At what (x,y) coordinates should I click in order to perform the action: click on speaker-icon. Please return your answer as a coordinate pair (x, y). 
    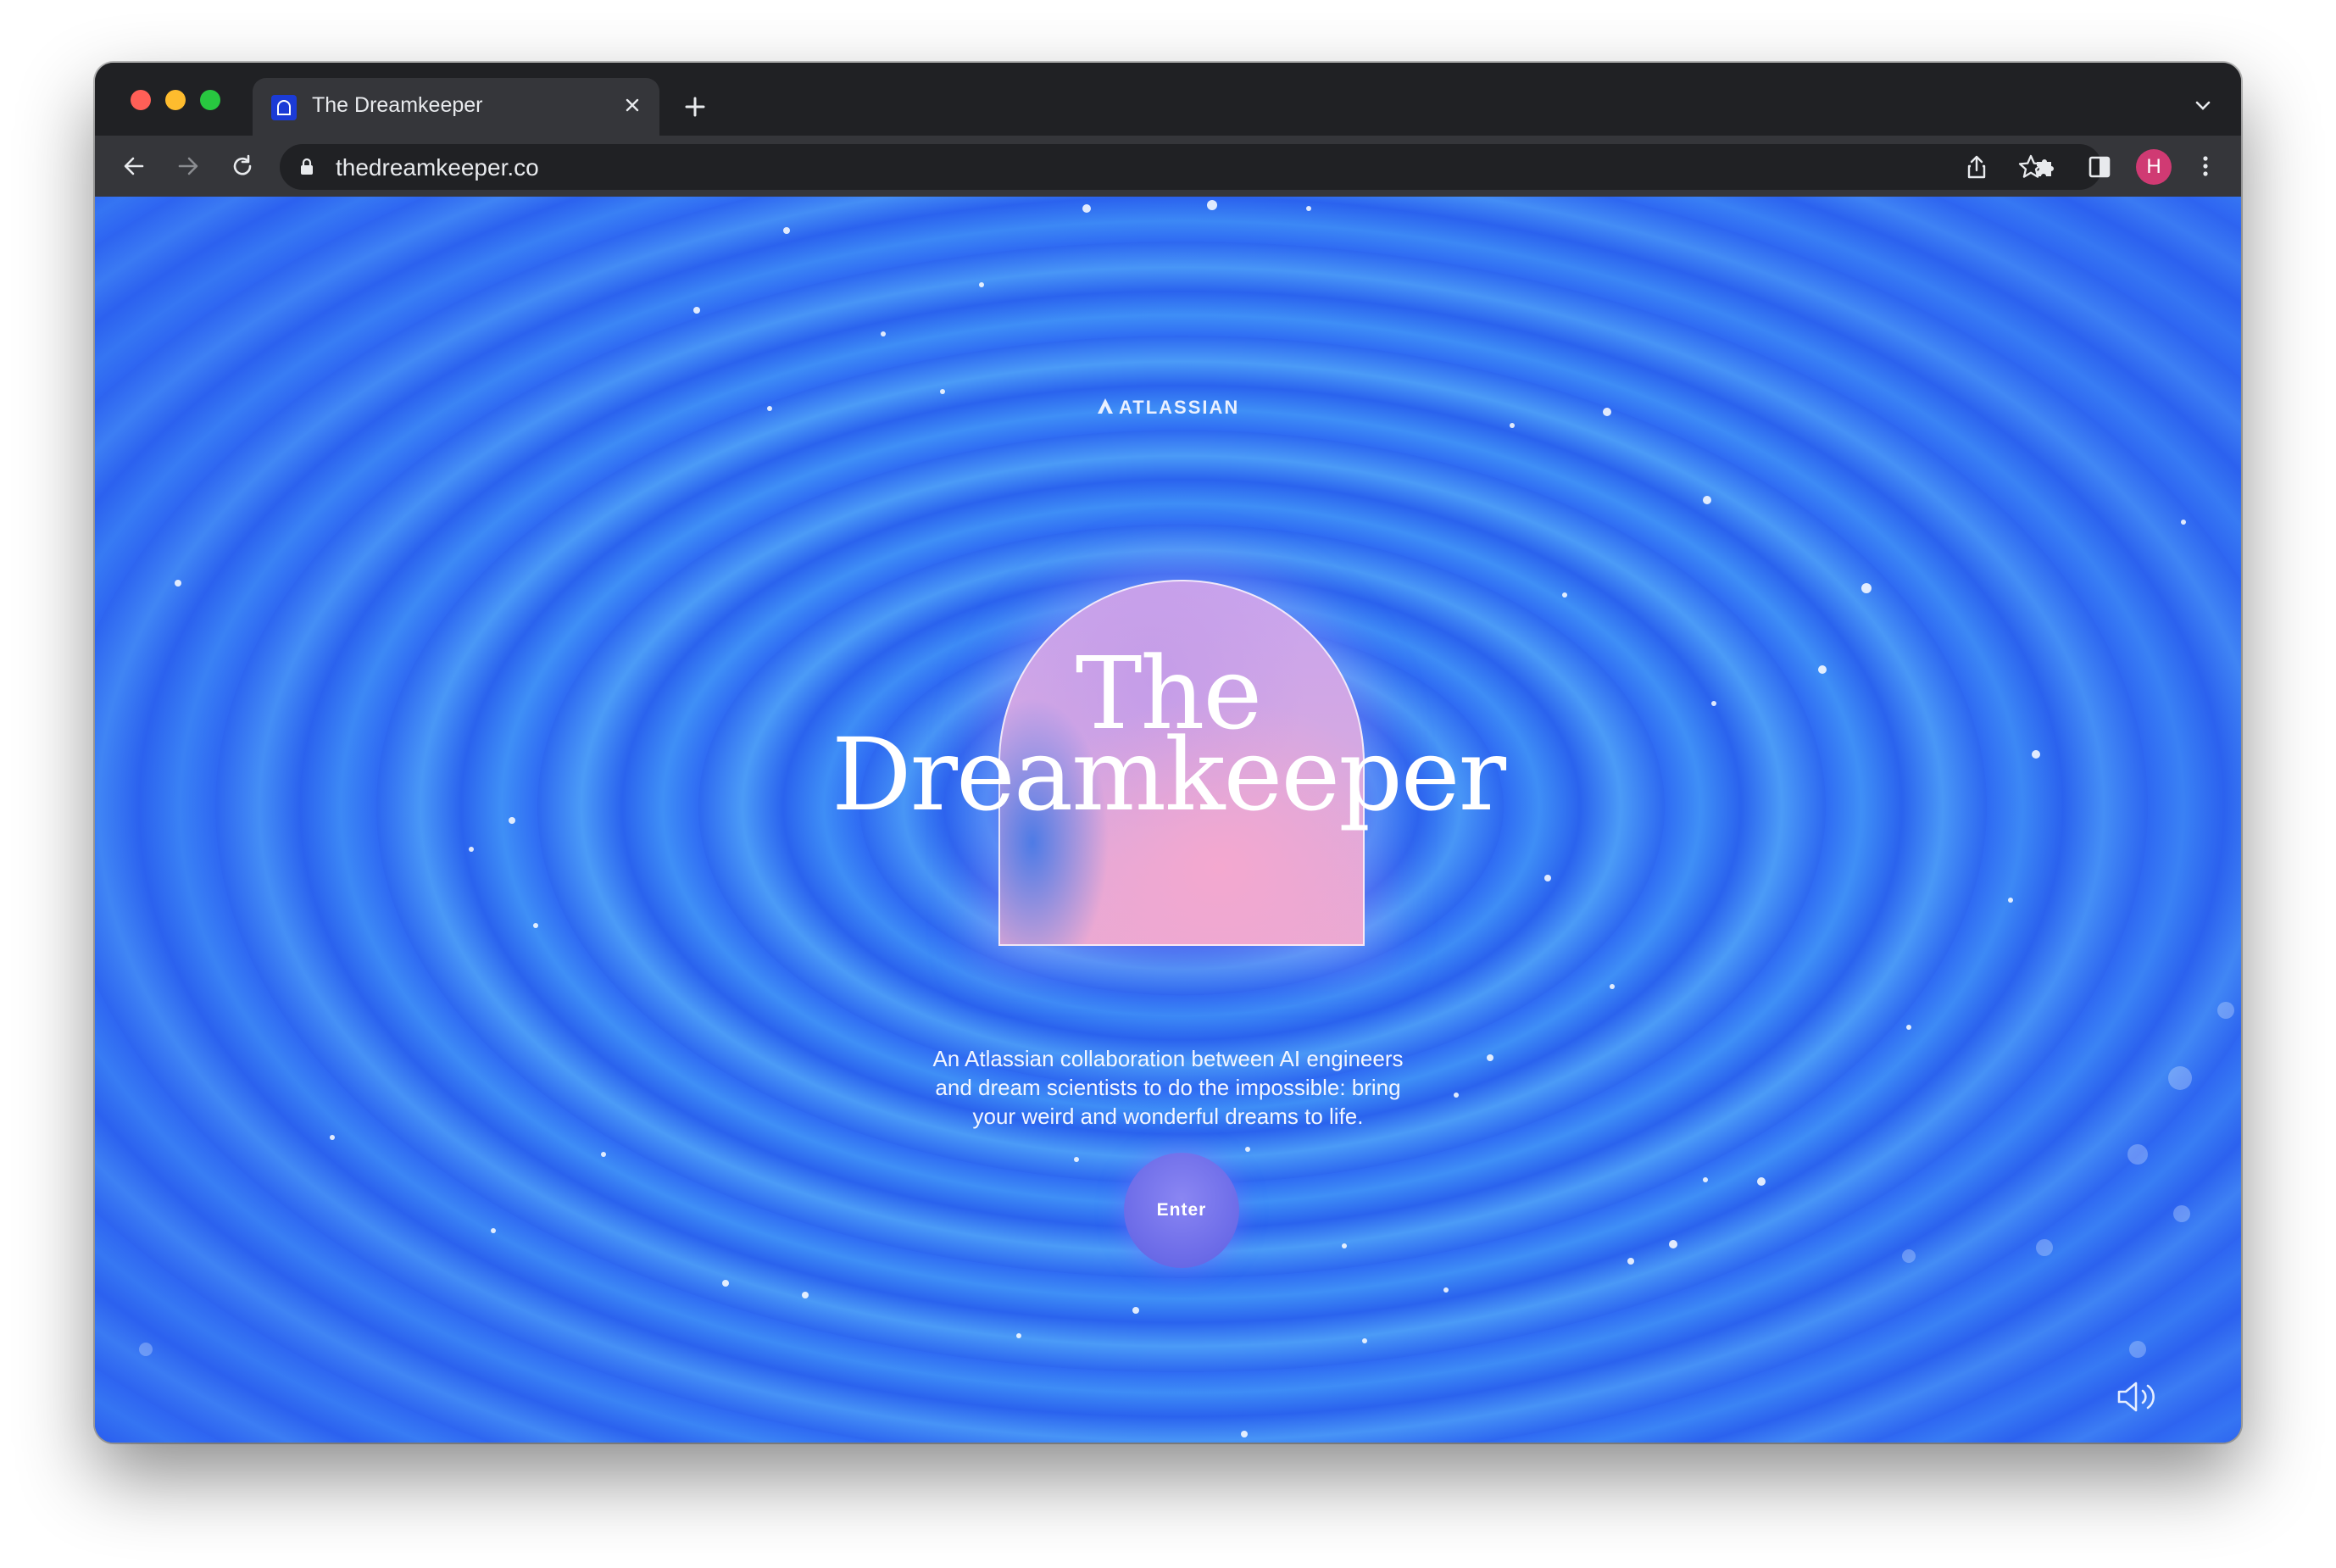
    Looking at the image, I should click on (2137, 1396).